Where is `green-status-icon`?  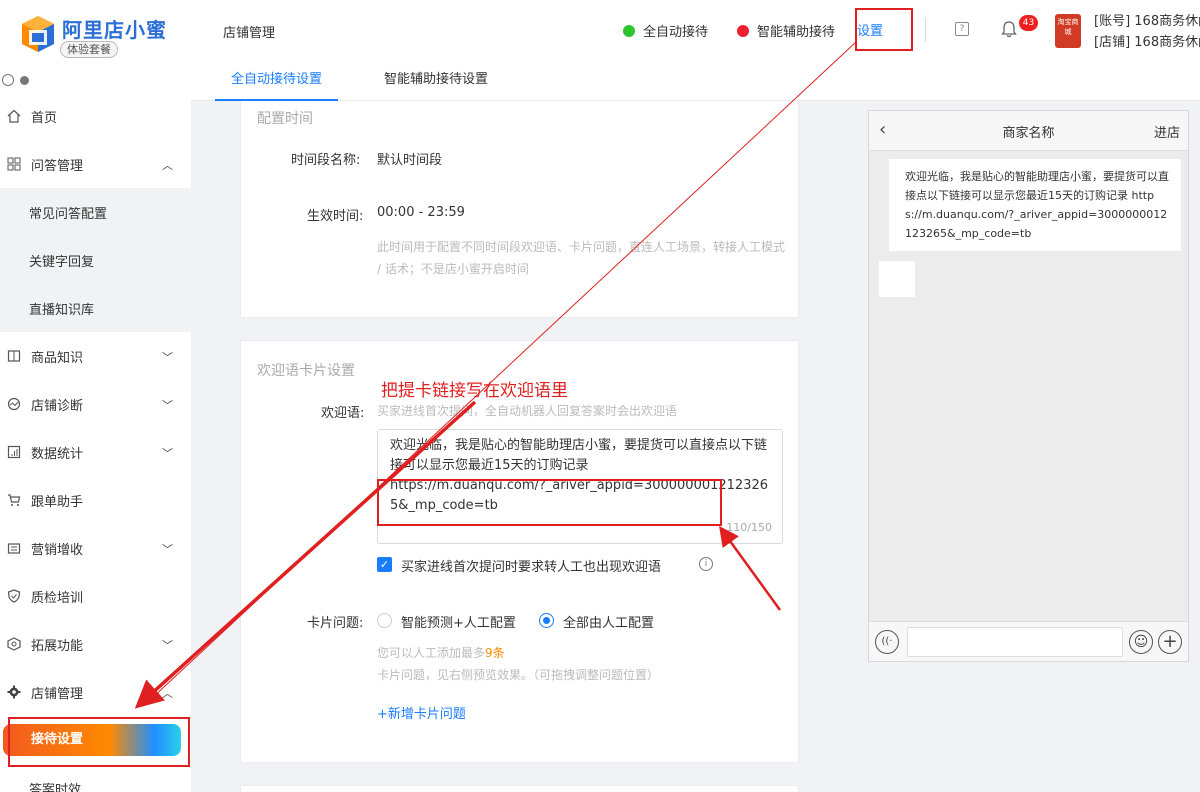
green-status-icon is located at coordinates (629, 30).